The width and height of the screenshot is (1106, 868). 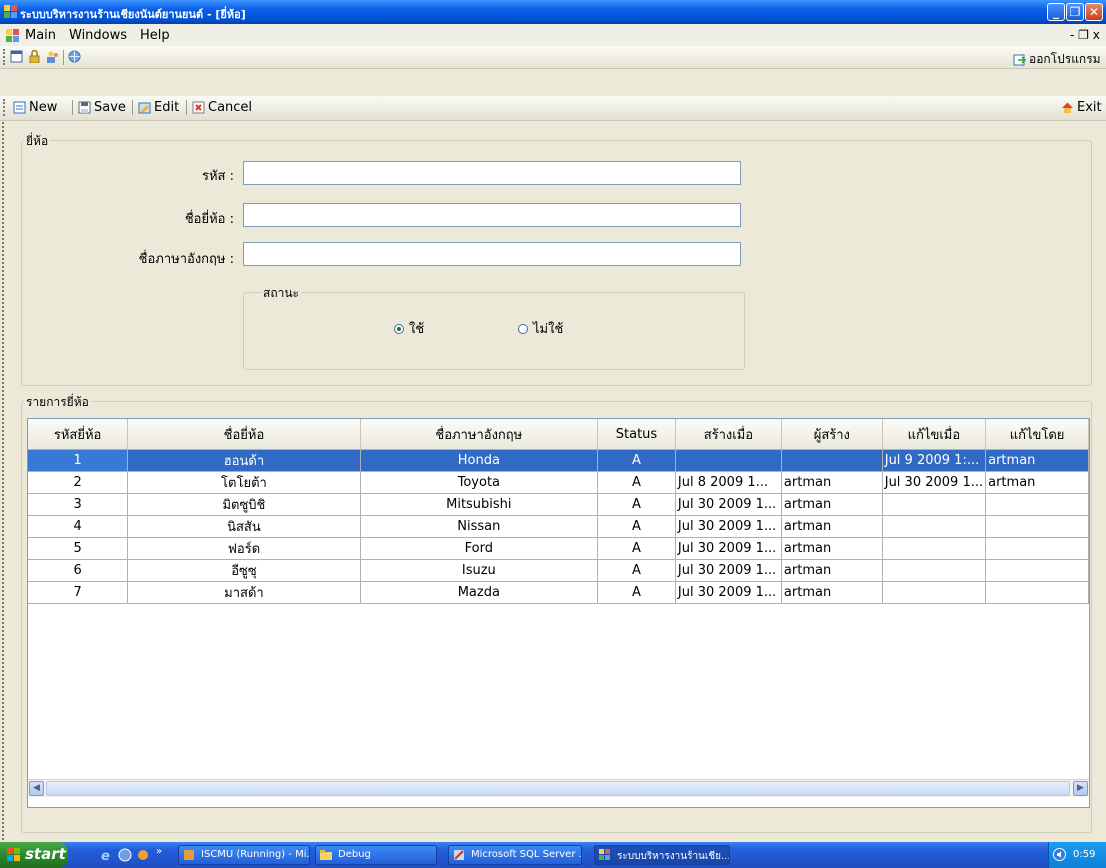 I want to click on cell-english-name: Honda, so click(x=479, y=460).